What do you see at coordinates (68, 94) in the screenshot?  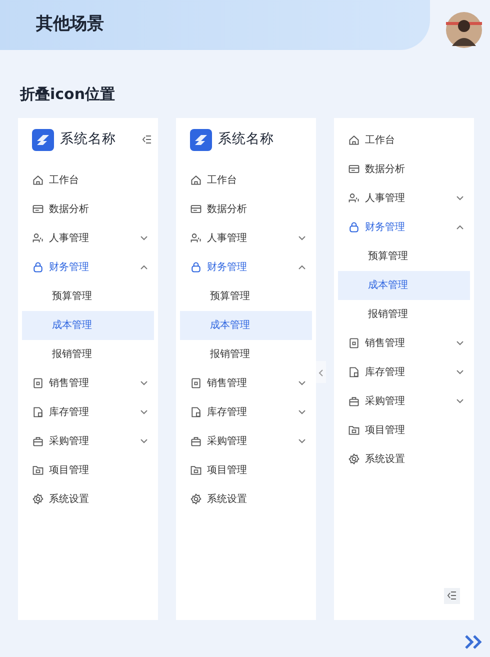 I see `section-title: 折叠icon位置` at bounding box center [68, 94].